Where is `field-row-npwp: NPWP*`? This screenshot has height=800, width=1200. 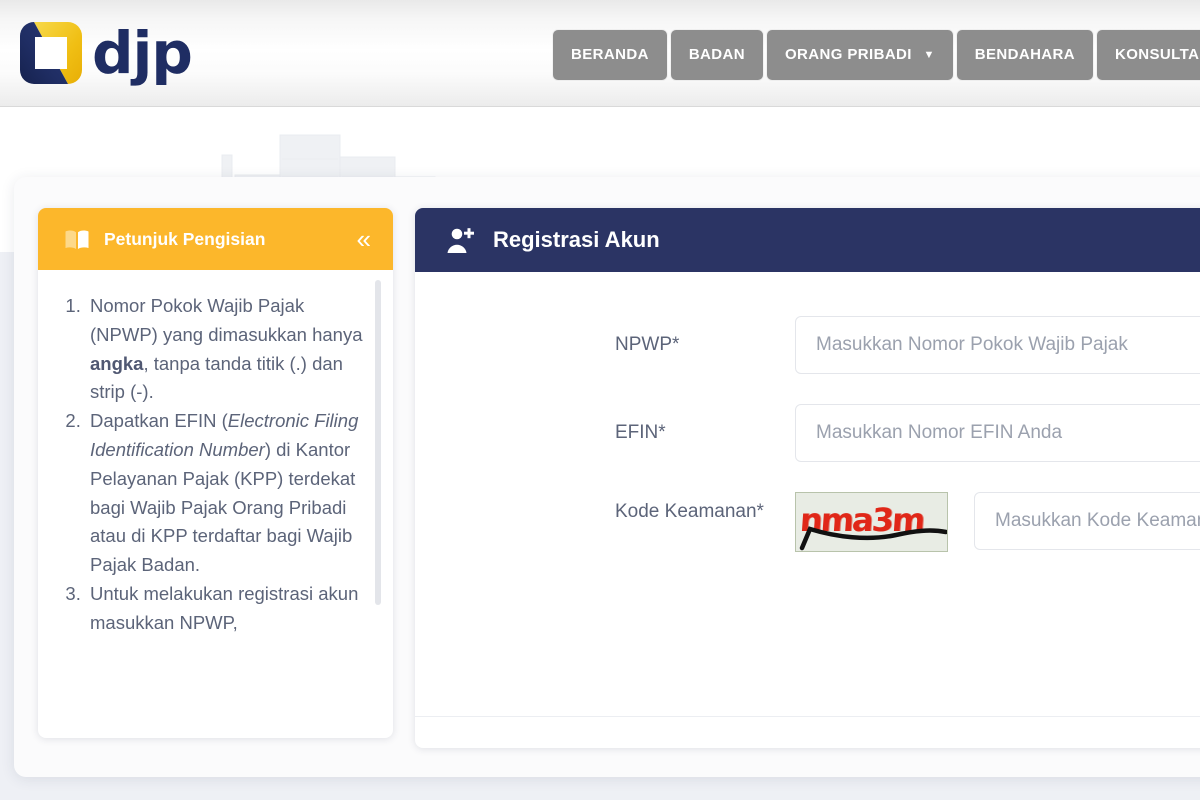 field-row-npwp: NPWP* is located at coordinates (807, 345).